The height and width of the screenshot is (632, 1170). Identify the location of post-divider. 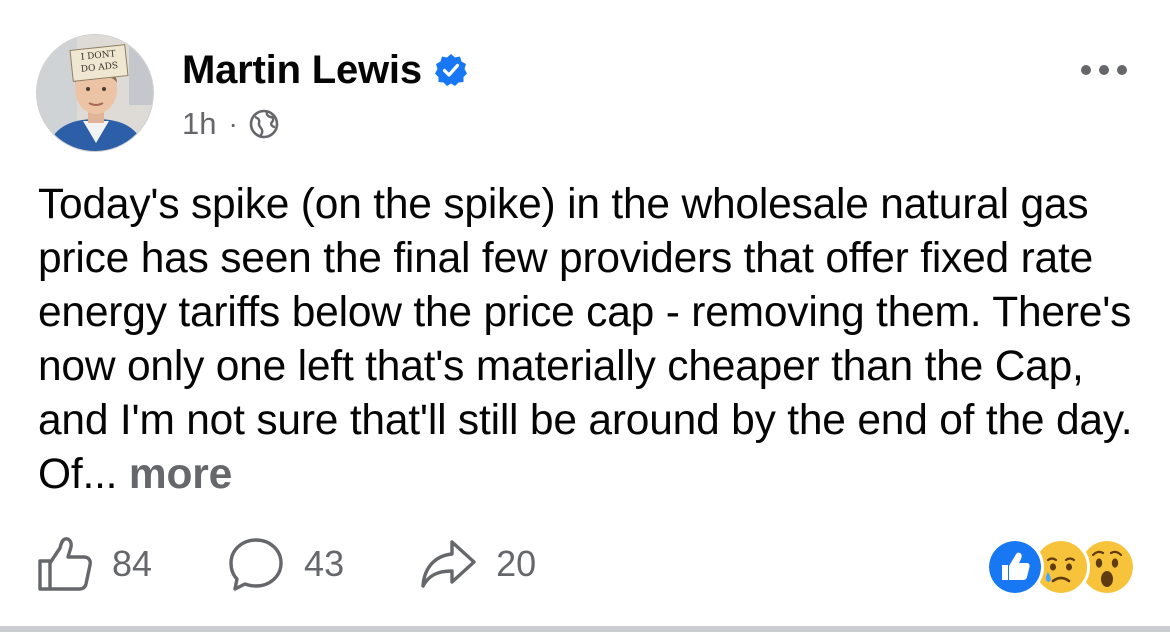
(585, 629).